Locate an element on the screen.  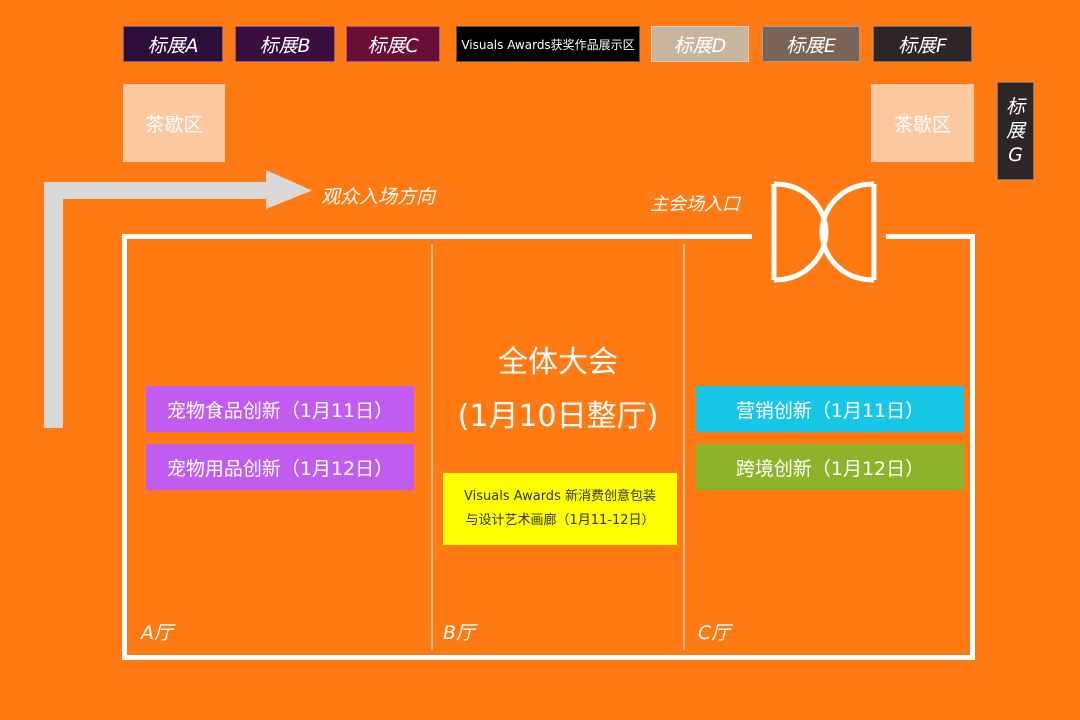
hall-a-name: A厅 is located at coordinates (157, 633).